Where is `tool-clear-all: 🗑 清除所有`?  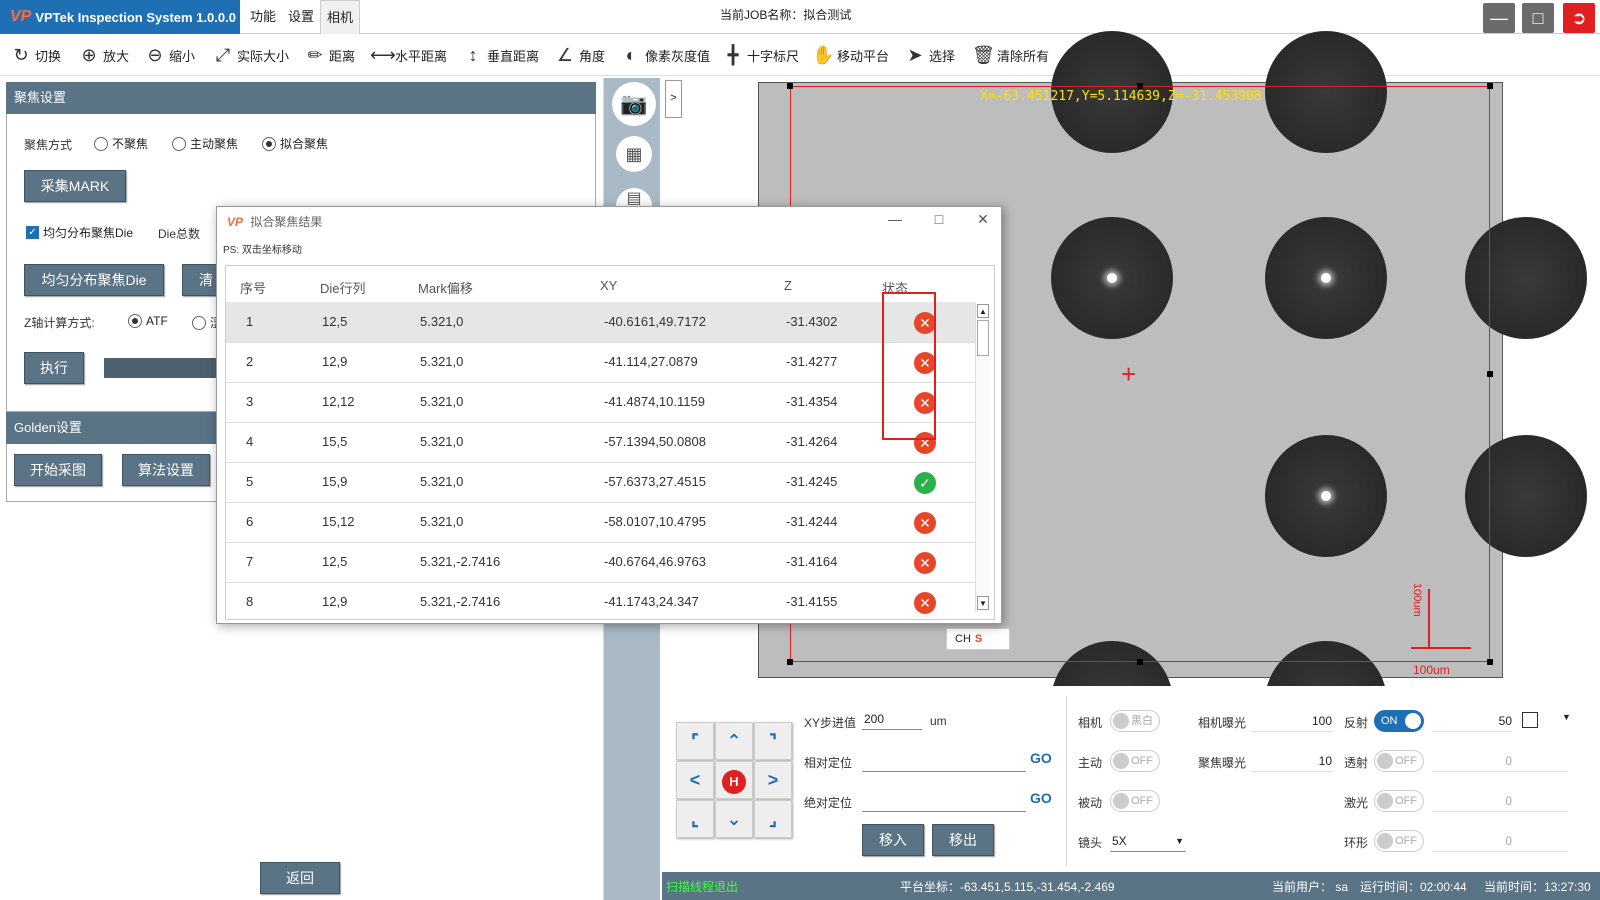
tool-clear-all: 🗑 清除所有 is located at coordinates (1010, 55).